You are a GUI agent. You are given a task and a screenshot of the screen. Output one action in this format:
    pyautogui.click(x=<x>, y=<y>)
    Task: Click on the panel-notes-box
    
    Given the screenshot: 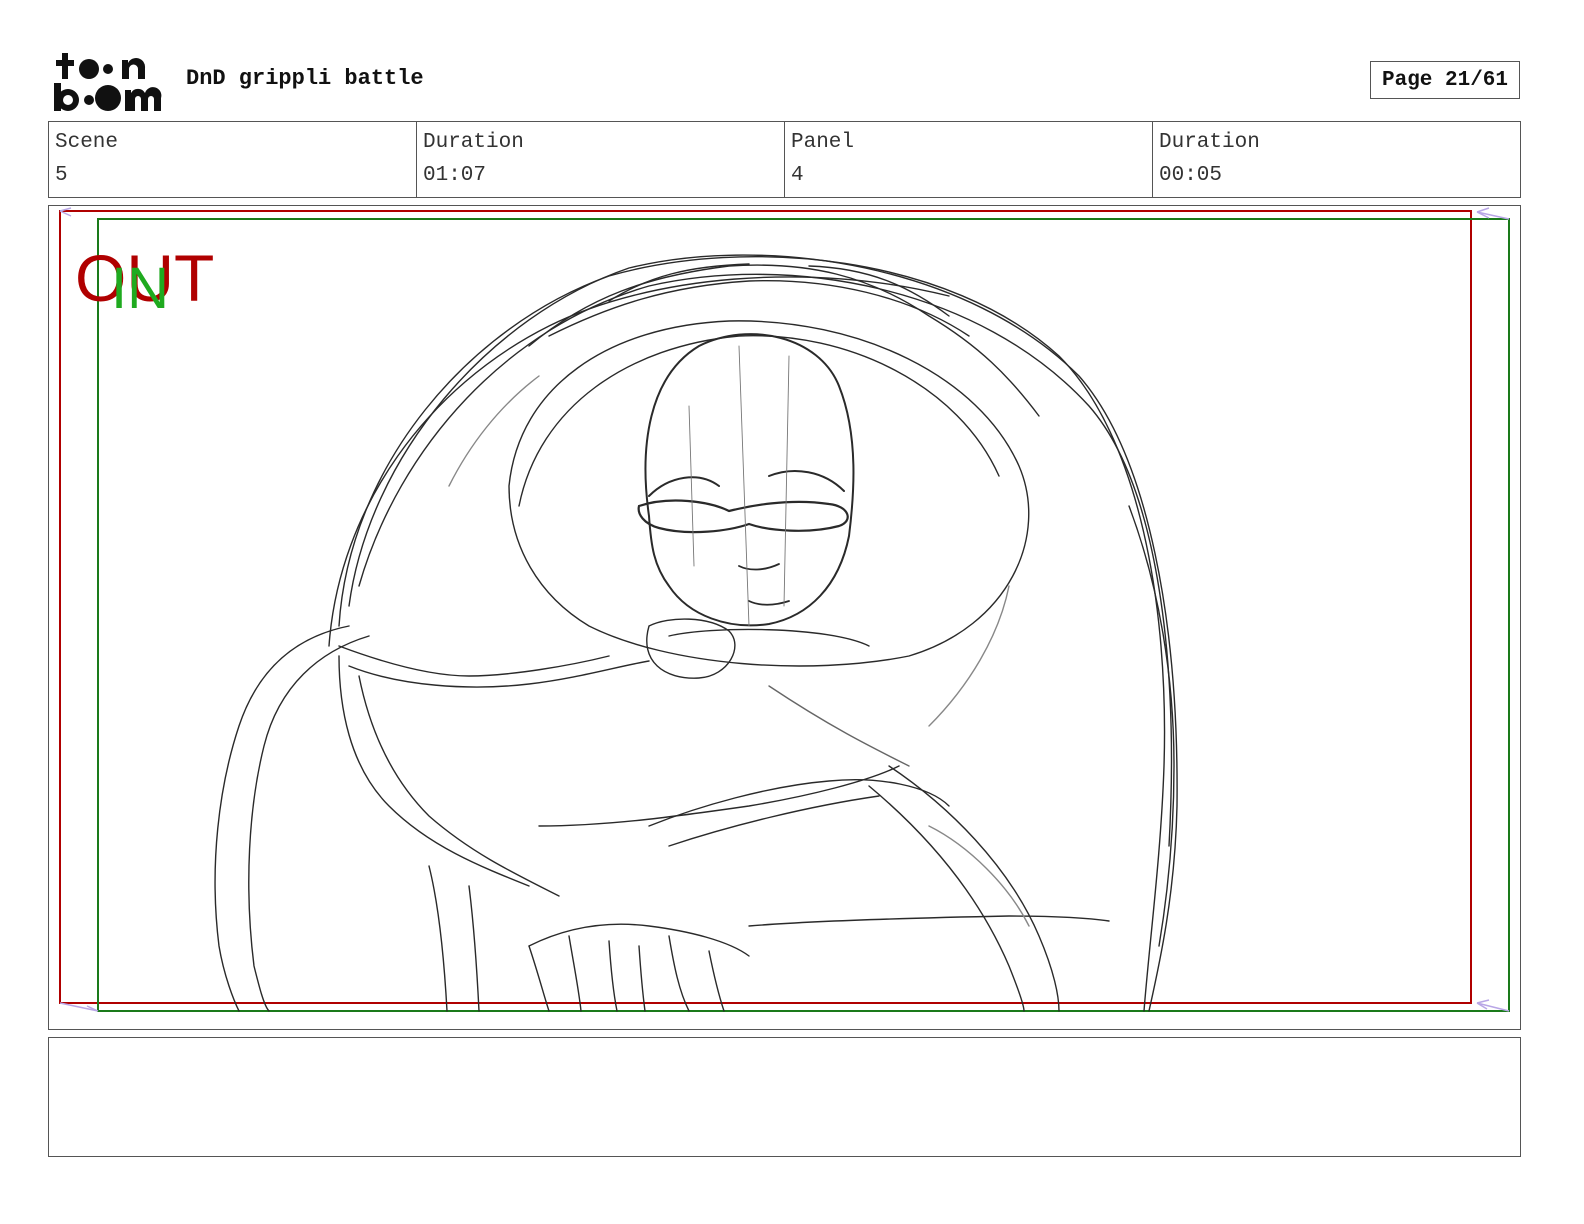 What is the action you would take?
    pyautogui.click(x=784, y=1097)
    